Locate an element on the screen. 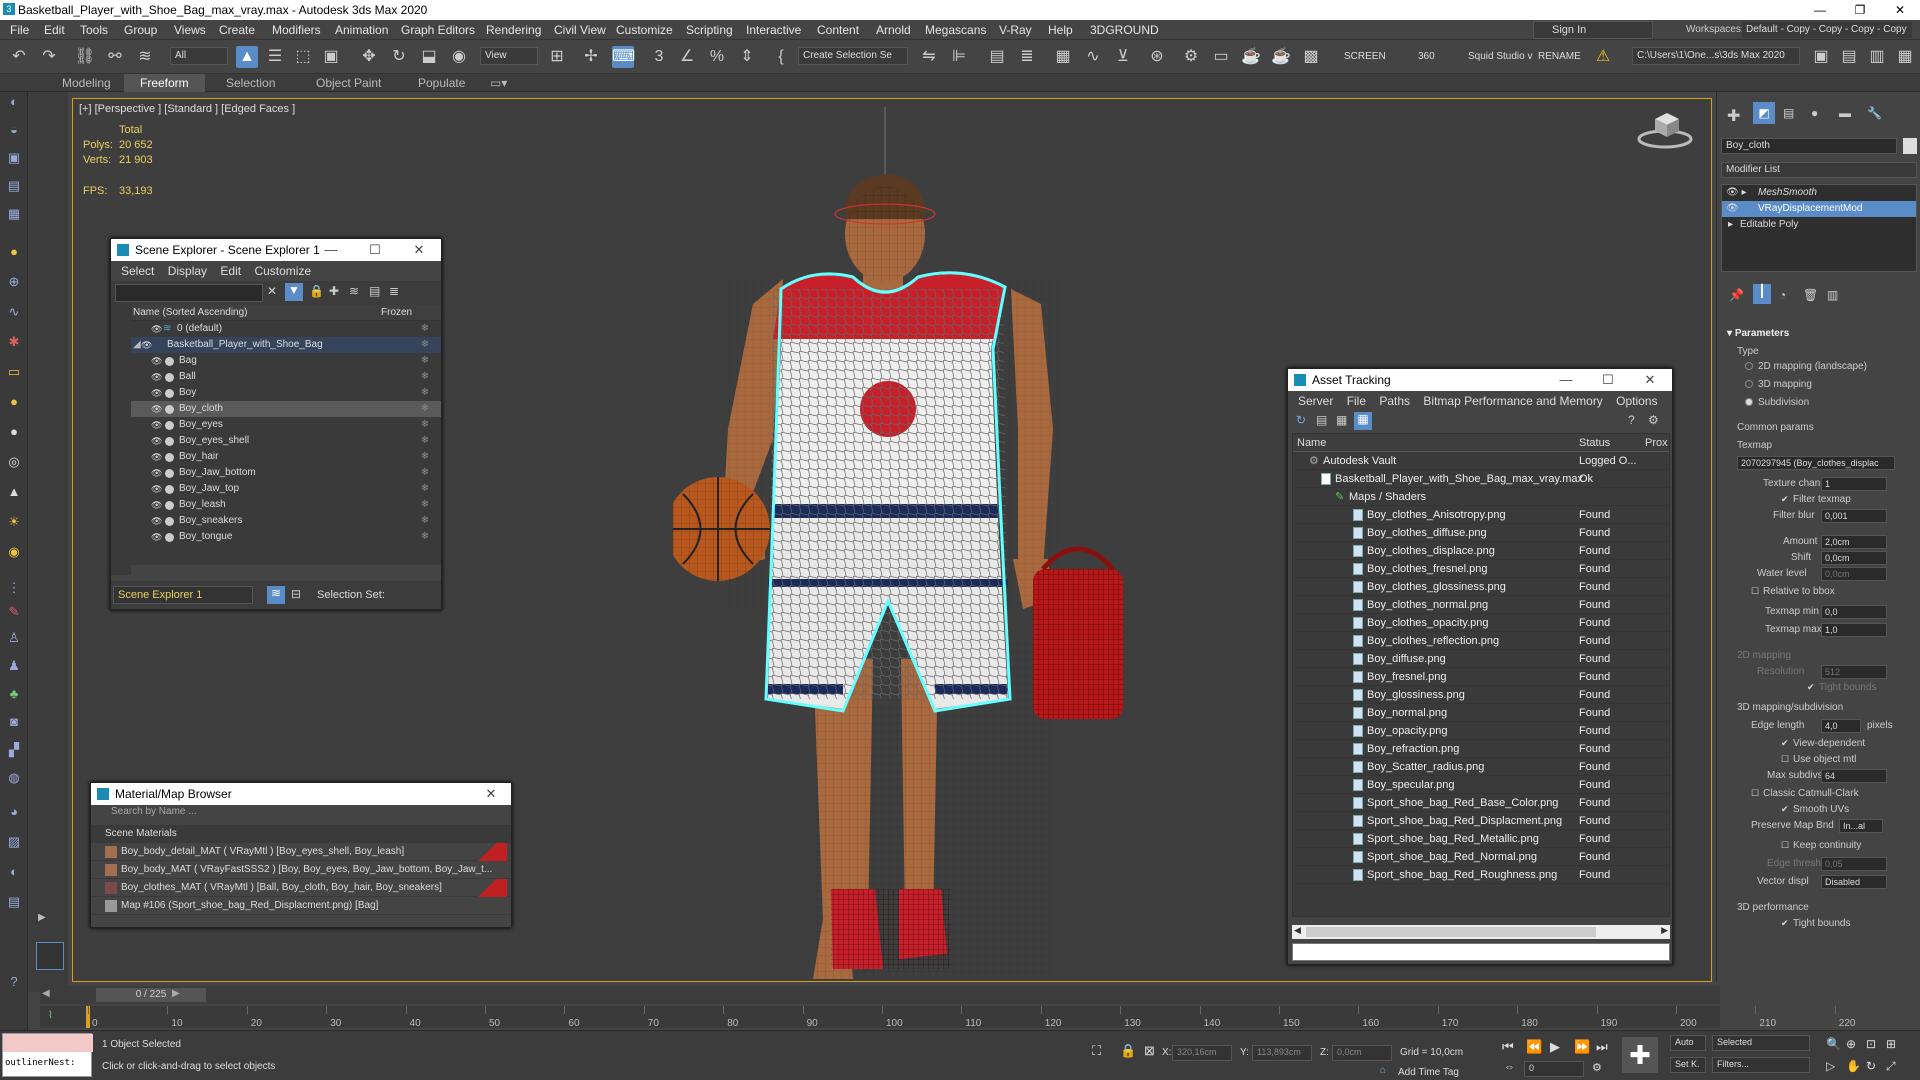 This screenshot has width=1920, height=1080. asset-row: Boy_opacity.png Found is located at coordinates (1481, 731).